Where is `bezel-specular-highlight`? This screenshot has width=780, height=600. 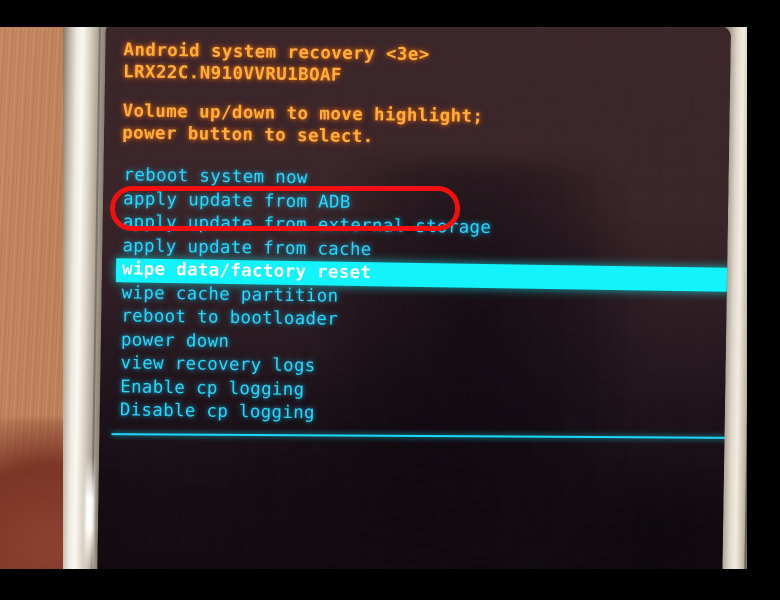
bezel-specular-highlight is located at coordinates (89, 512).